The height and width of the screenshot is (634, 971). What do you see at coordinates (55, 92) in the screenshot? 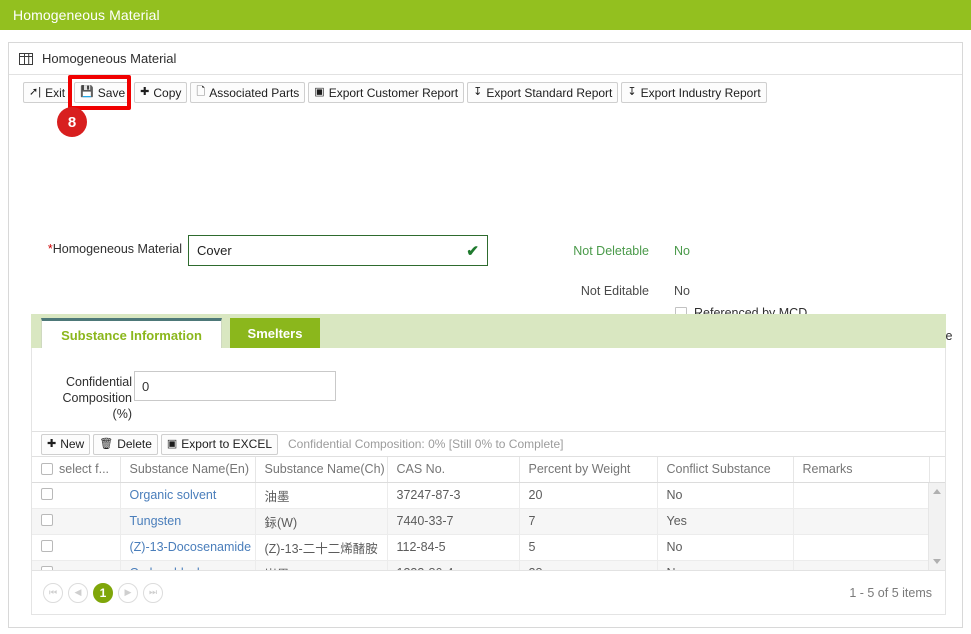
I see `exit-button-label: Exit` at bounding box center [55, 92].